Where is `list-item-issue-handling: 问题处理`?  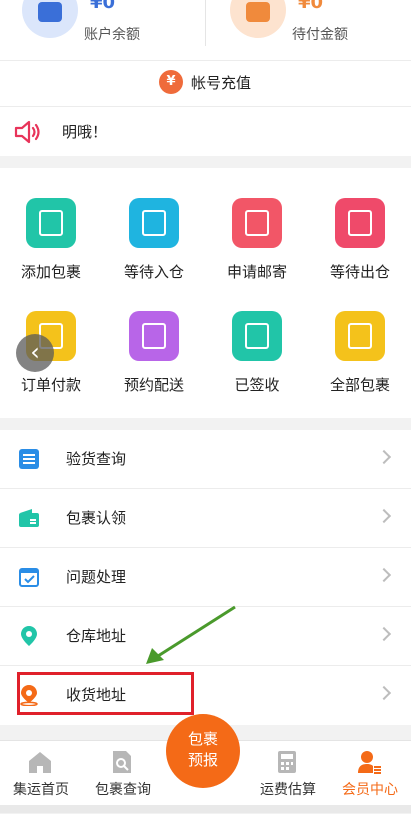
list-item-issue-handling: 问题处理 is located at coordinates (205, 577).